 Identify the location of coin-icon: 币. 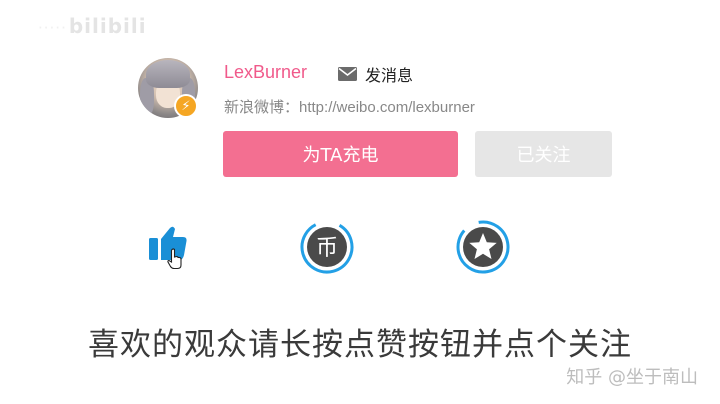
(327, 247).